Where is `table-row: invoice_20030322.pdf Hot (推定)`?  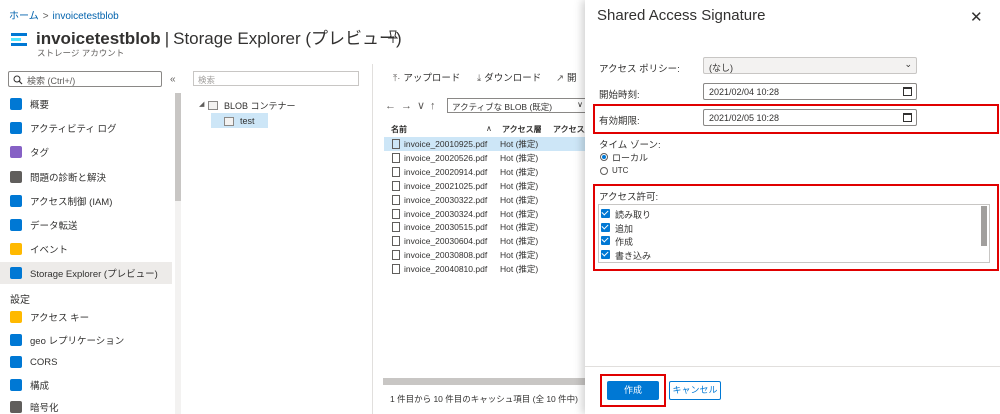 table-row: invoice_20030322.pdf Hot (推定) is located at coordinates (485, 200).